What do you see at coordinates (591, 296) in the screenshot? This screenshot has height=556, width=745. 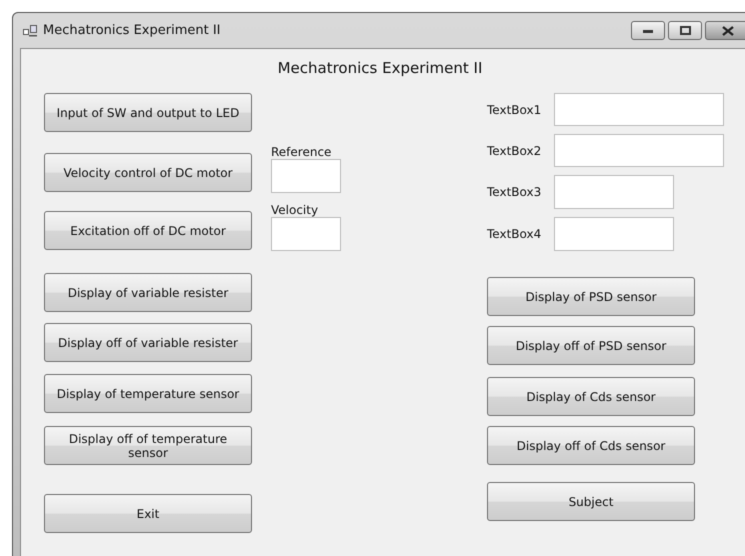 I see `action-button: Display of PSD sensor` at bounding box center [591, 296].